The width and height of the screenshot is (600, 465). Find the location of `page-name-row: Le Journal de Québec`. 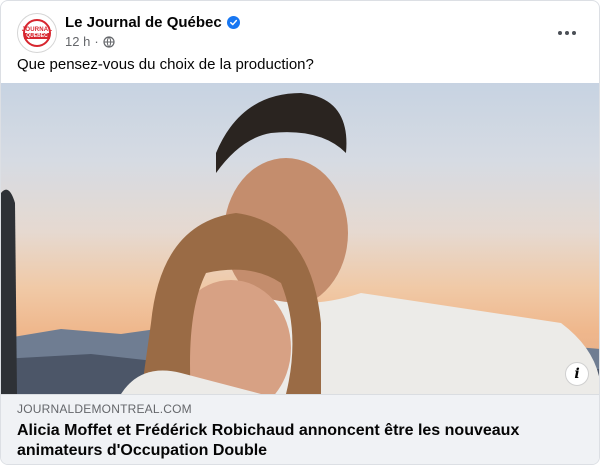

page-name-row: Le Journal de Québec is located at coordinates (152, 22).